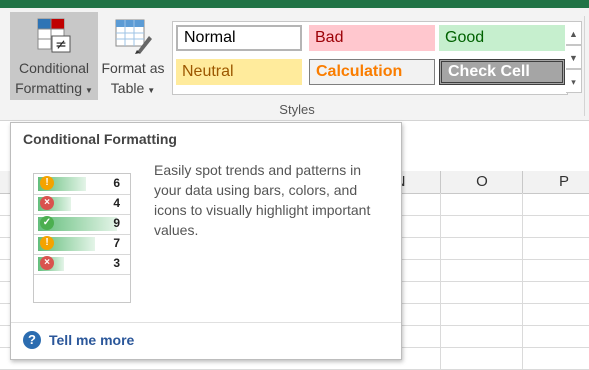 Image resolution: width=589 pixels, height=370 pixels. Describe the element at coordinates (239, 72) in the screenshot. I see `style-neutral: Neutral` at that location.